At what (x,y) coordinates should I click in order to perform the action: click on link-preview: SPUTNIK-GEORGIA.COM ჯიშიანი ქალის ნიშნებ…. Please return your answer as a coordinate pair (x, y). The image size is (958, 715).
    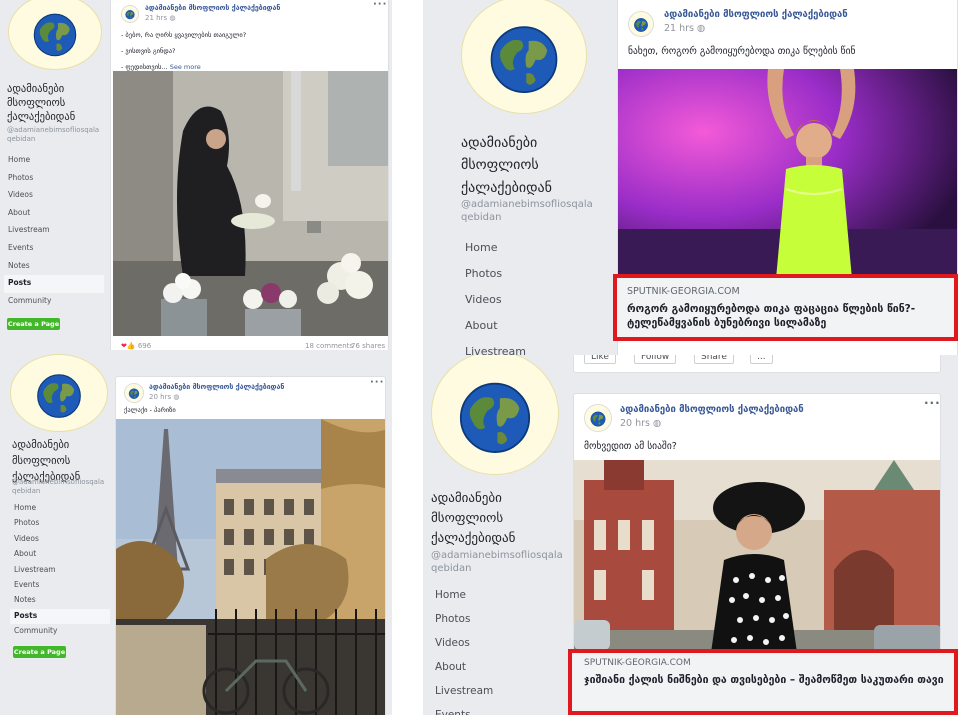
    Looking at the image, I should click on (763, 682).